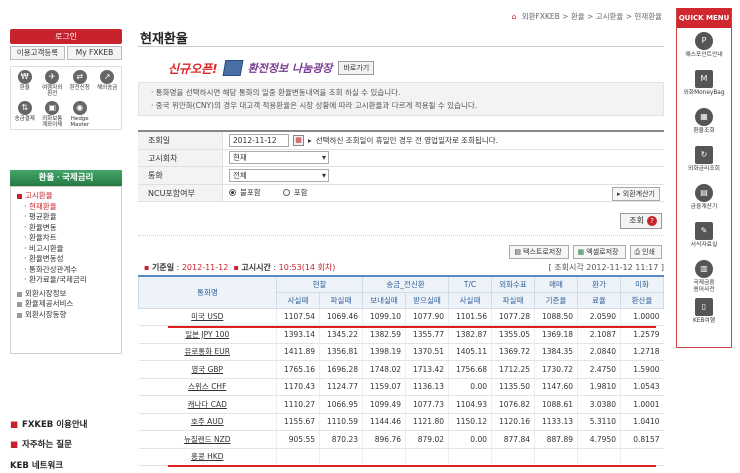  What do you see at coordinates (66, 207) in the screenshot?
I see `side-menu-item: 현재환율` at bounding box center [66, 207].